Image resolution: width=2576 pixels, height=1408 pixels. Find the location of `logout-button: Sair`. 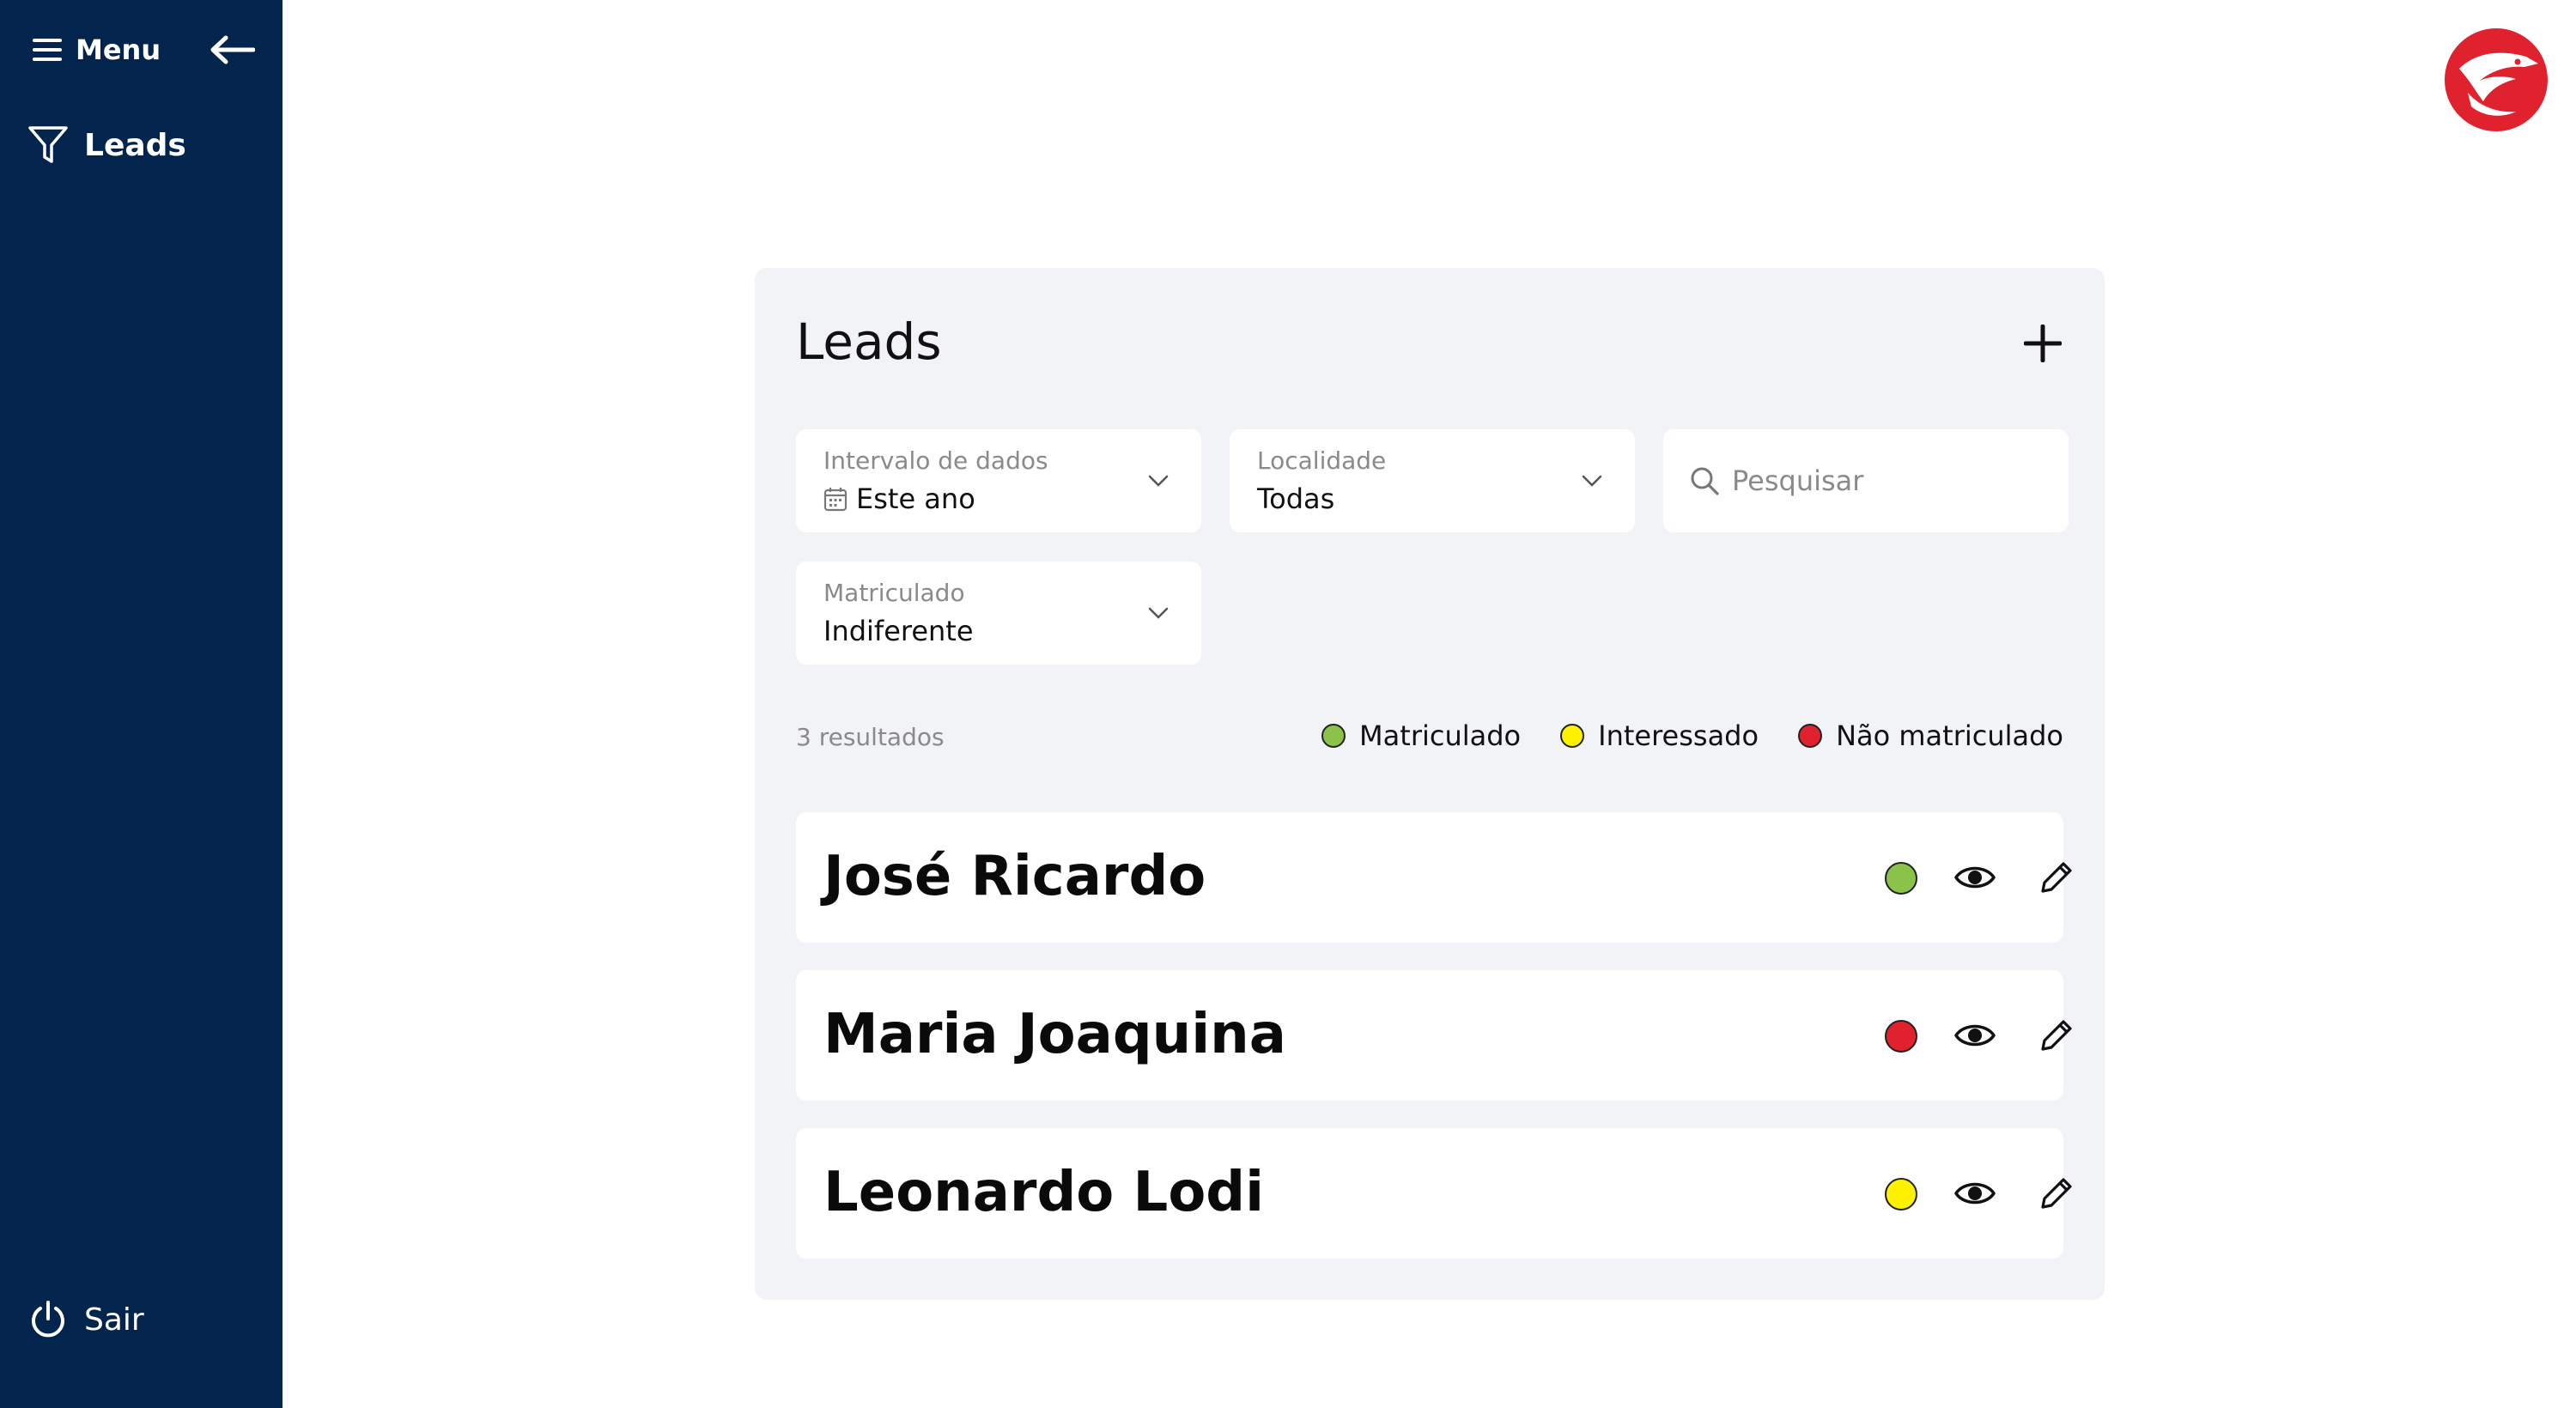

logout-button: Sair is located at coordinates (86, 1319).